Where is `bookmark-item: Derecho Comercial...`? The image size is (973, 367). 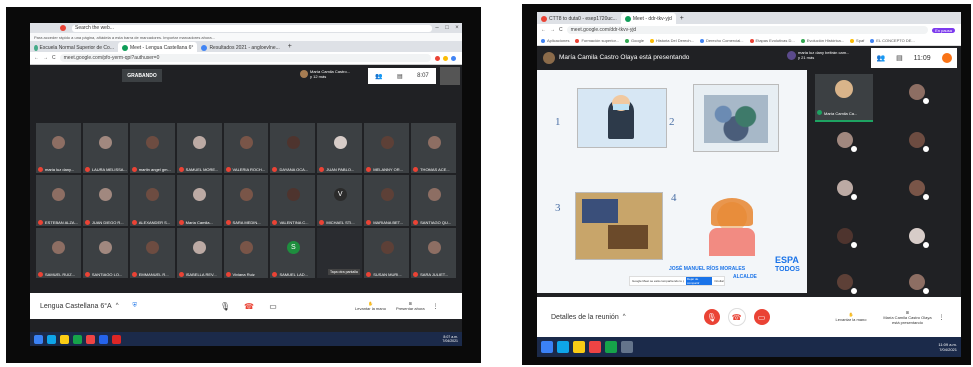
bookmark-item: Derecho Comercial... is located at coordinates (721, 40).